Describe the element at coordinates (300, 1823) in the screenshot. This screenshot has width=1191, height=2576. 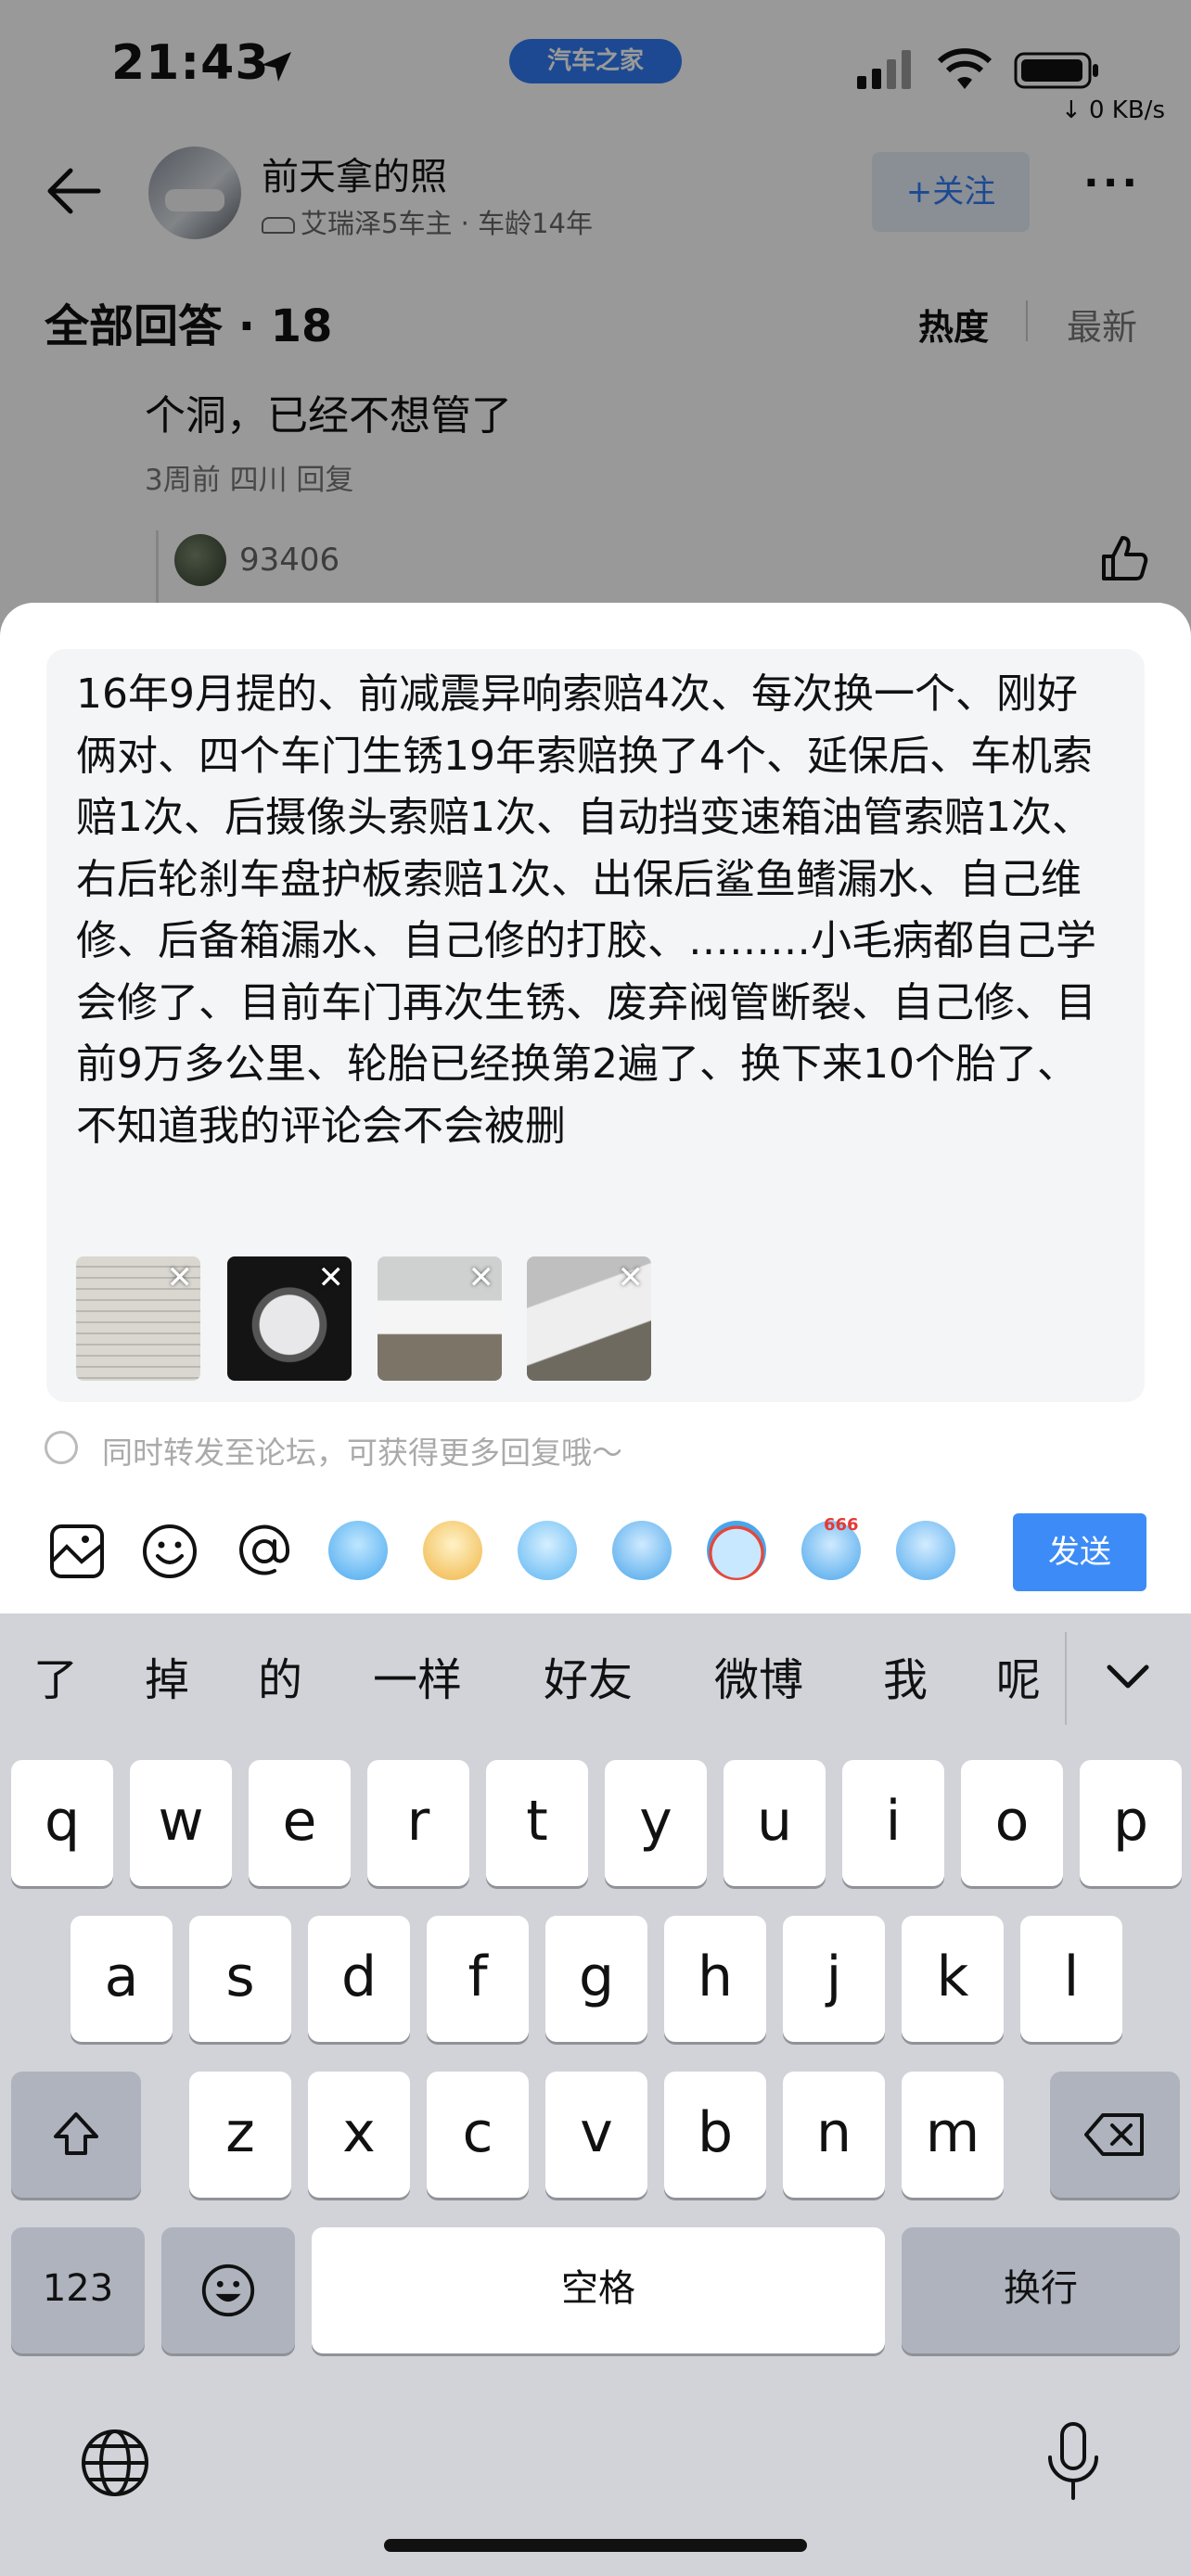
I see `key-e: e` at that location.